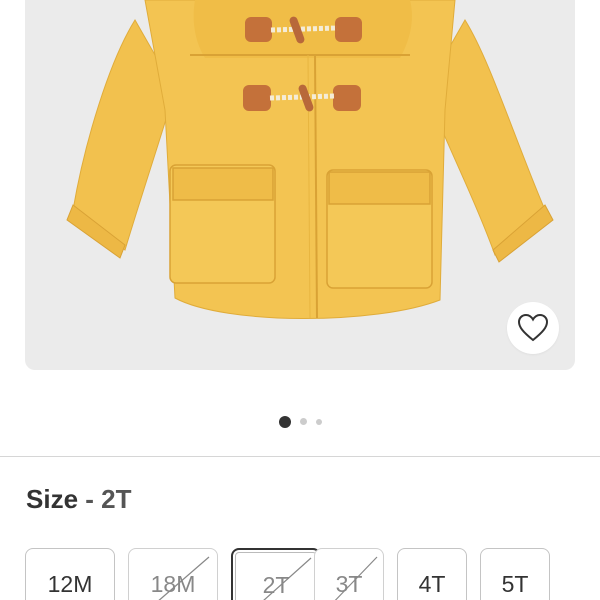 Image resolution: width=600 pixels, height=600 pixels. I want to click on selected-size-value: 2T, so click(116, 499).